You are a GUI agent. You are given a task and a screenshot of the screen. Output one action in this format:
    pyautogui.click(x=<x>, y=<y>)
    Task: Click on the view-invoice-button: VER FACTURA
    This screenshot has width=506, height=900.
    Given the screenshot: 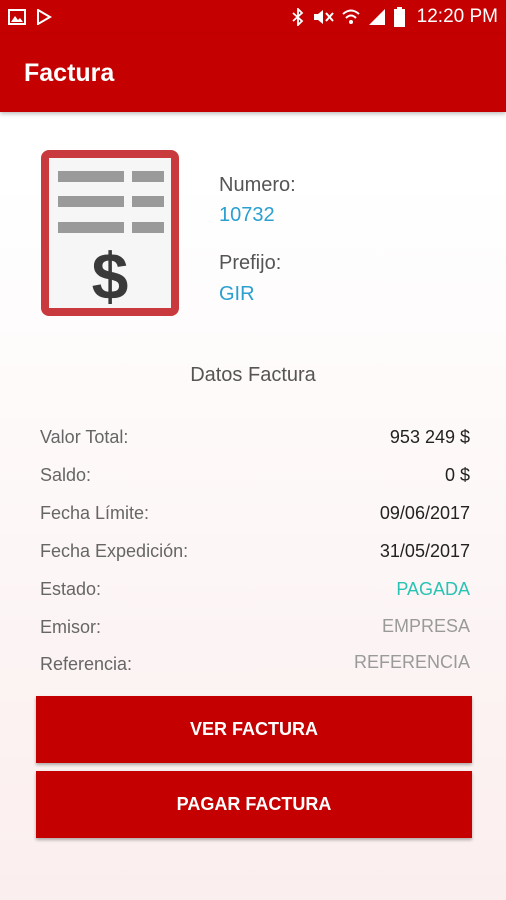 What is the action you would take?
    pyautogui.click(x=254, y=729)
    